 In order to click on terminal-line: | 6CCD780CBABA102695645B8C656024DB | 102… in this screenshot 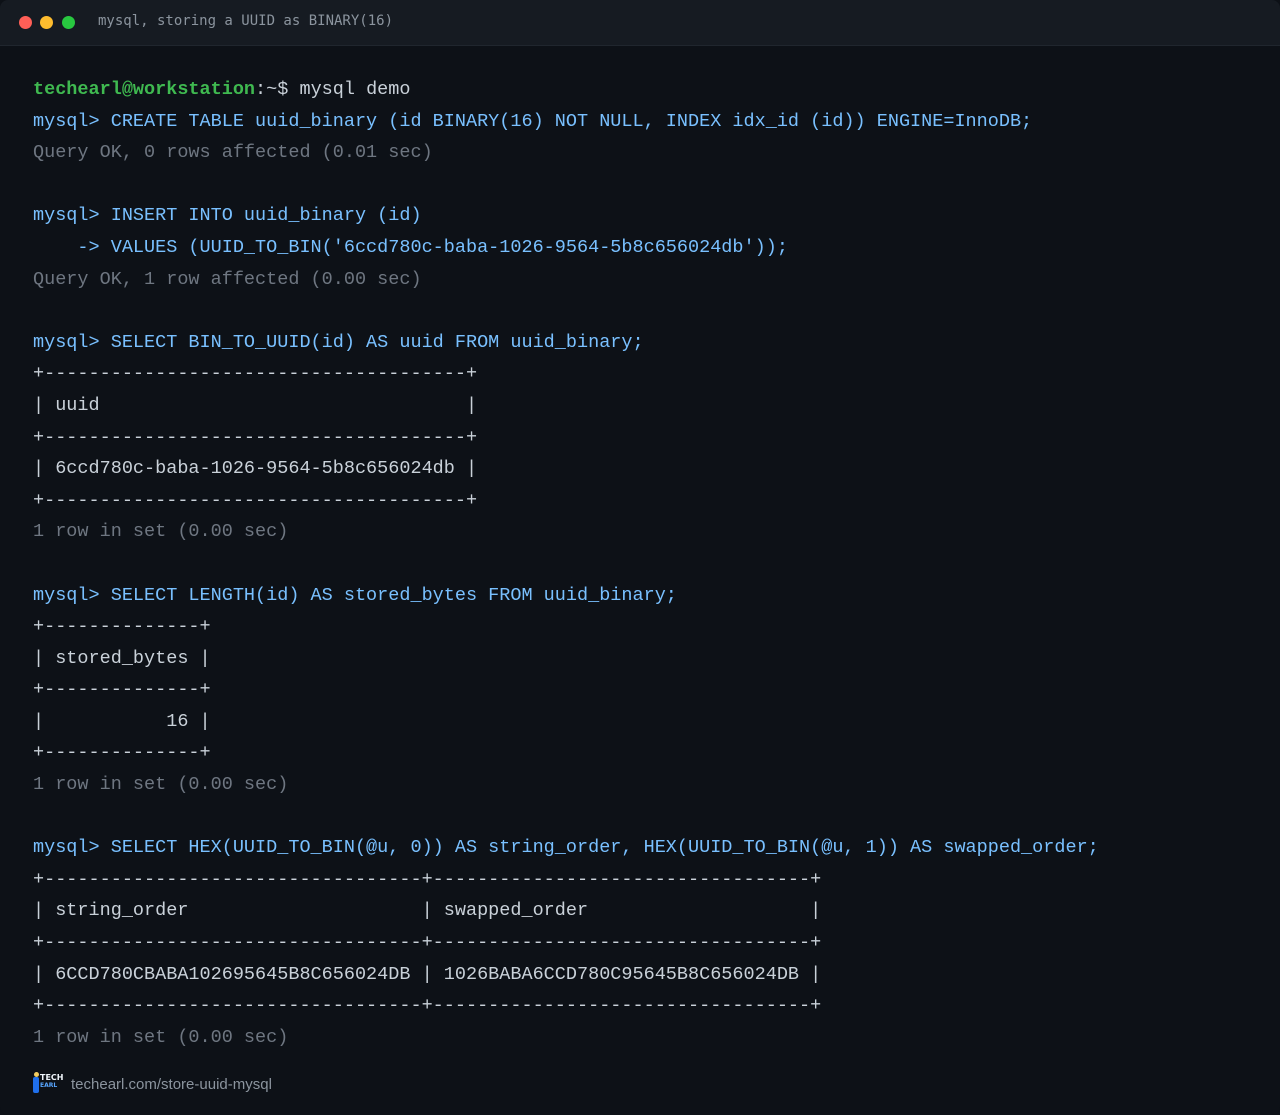, I will do `click(648, 975)`.